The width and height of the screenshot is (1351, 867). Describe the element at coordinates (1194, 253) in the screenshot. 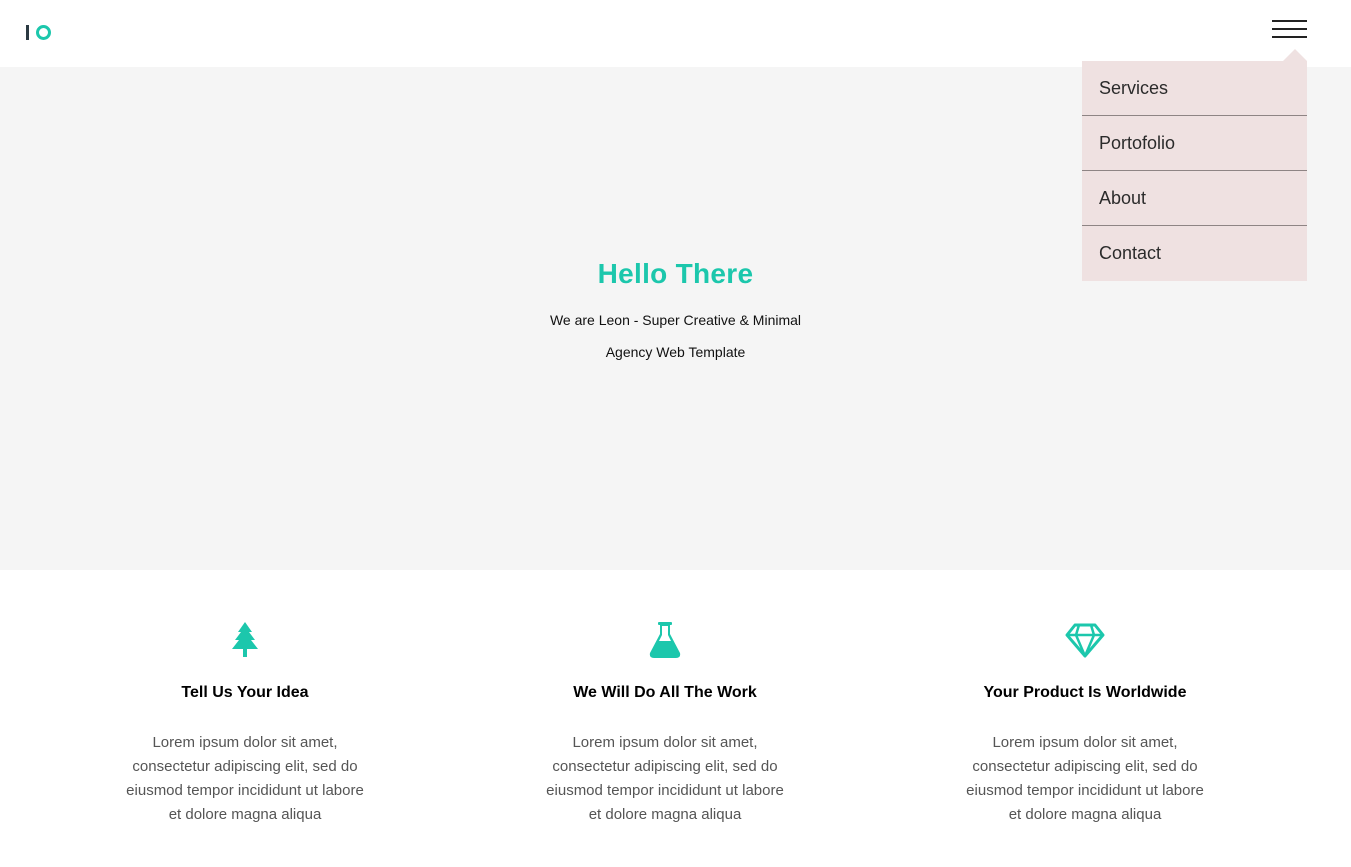

I see `menu-item-contact: Contact` at that location.